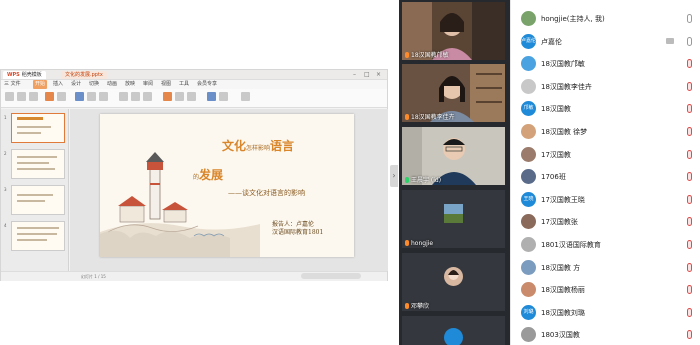 The image size is (700, 345). I want to click on video-tile: 18汉国教邝敏, so click(453, 31).